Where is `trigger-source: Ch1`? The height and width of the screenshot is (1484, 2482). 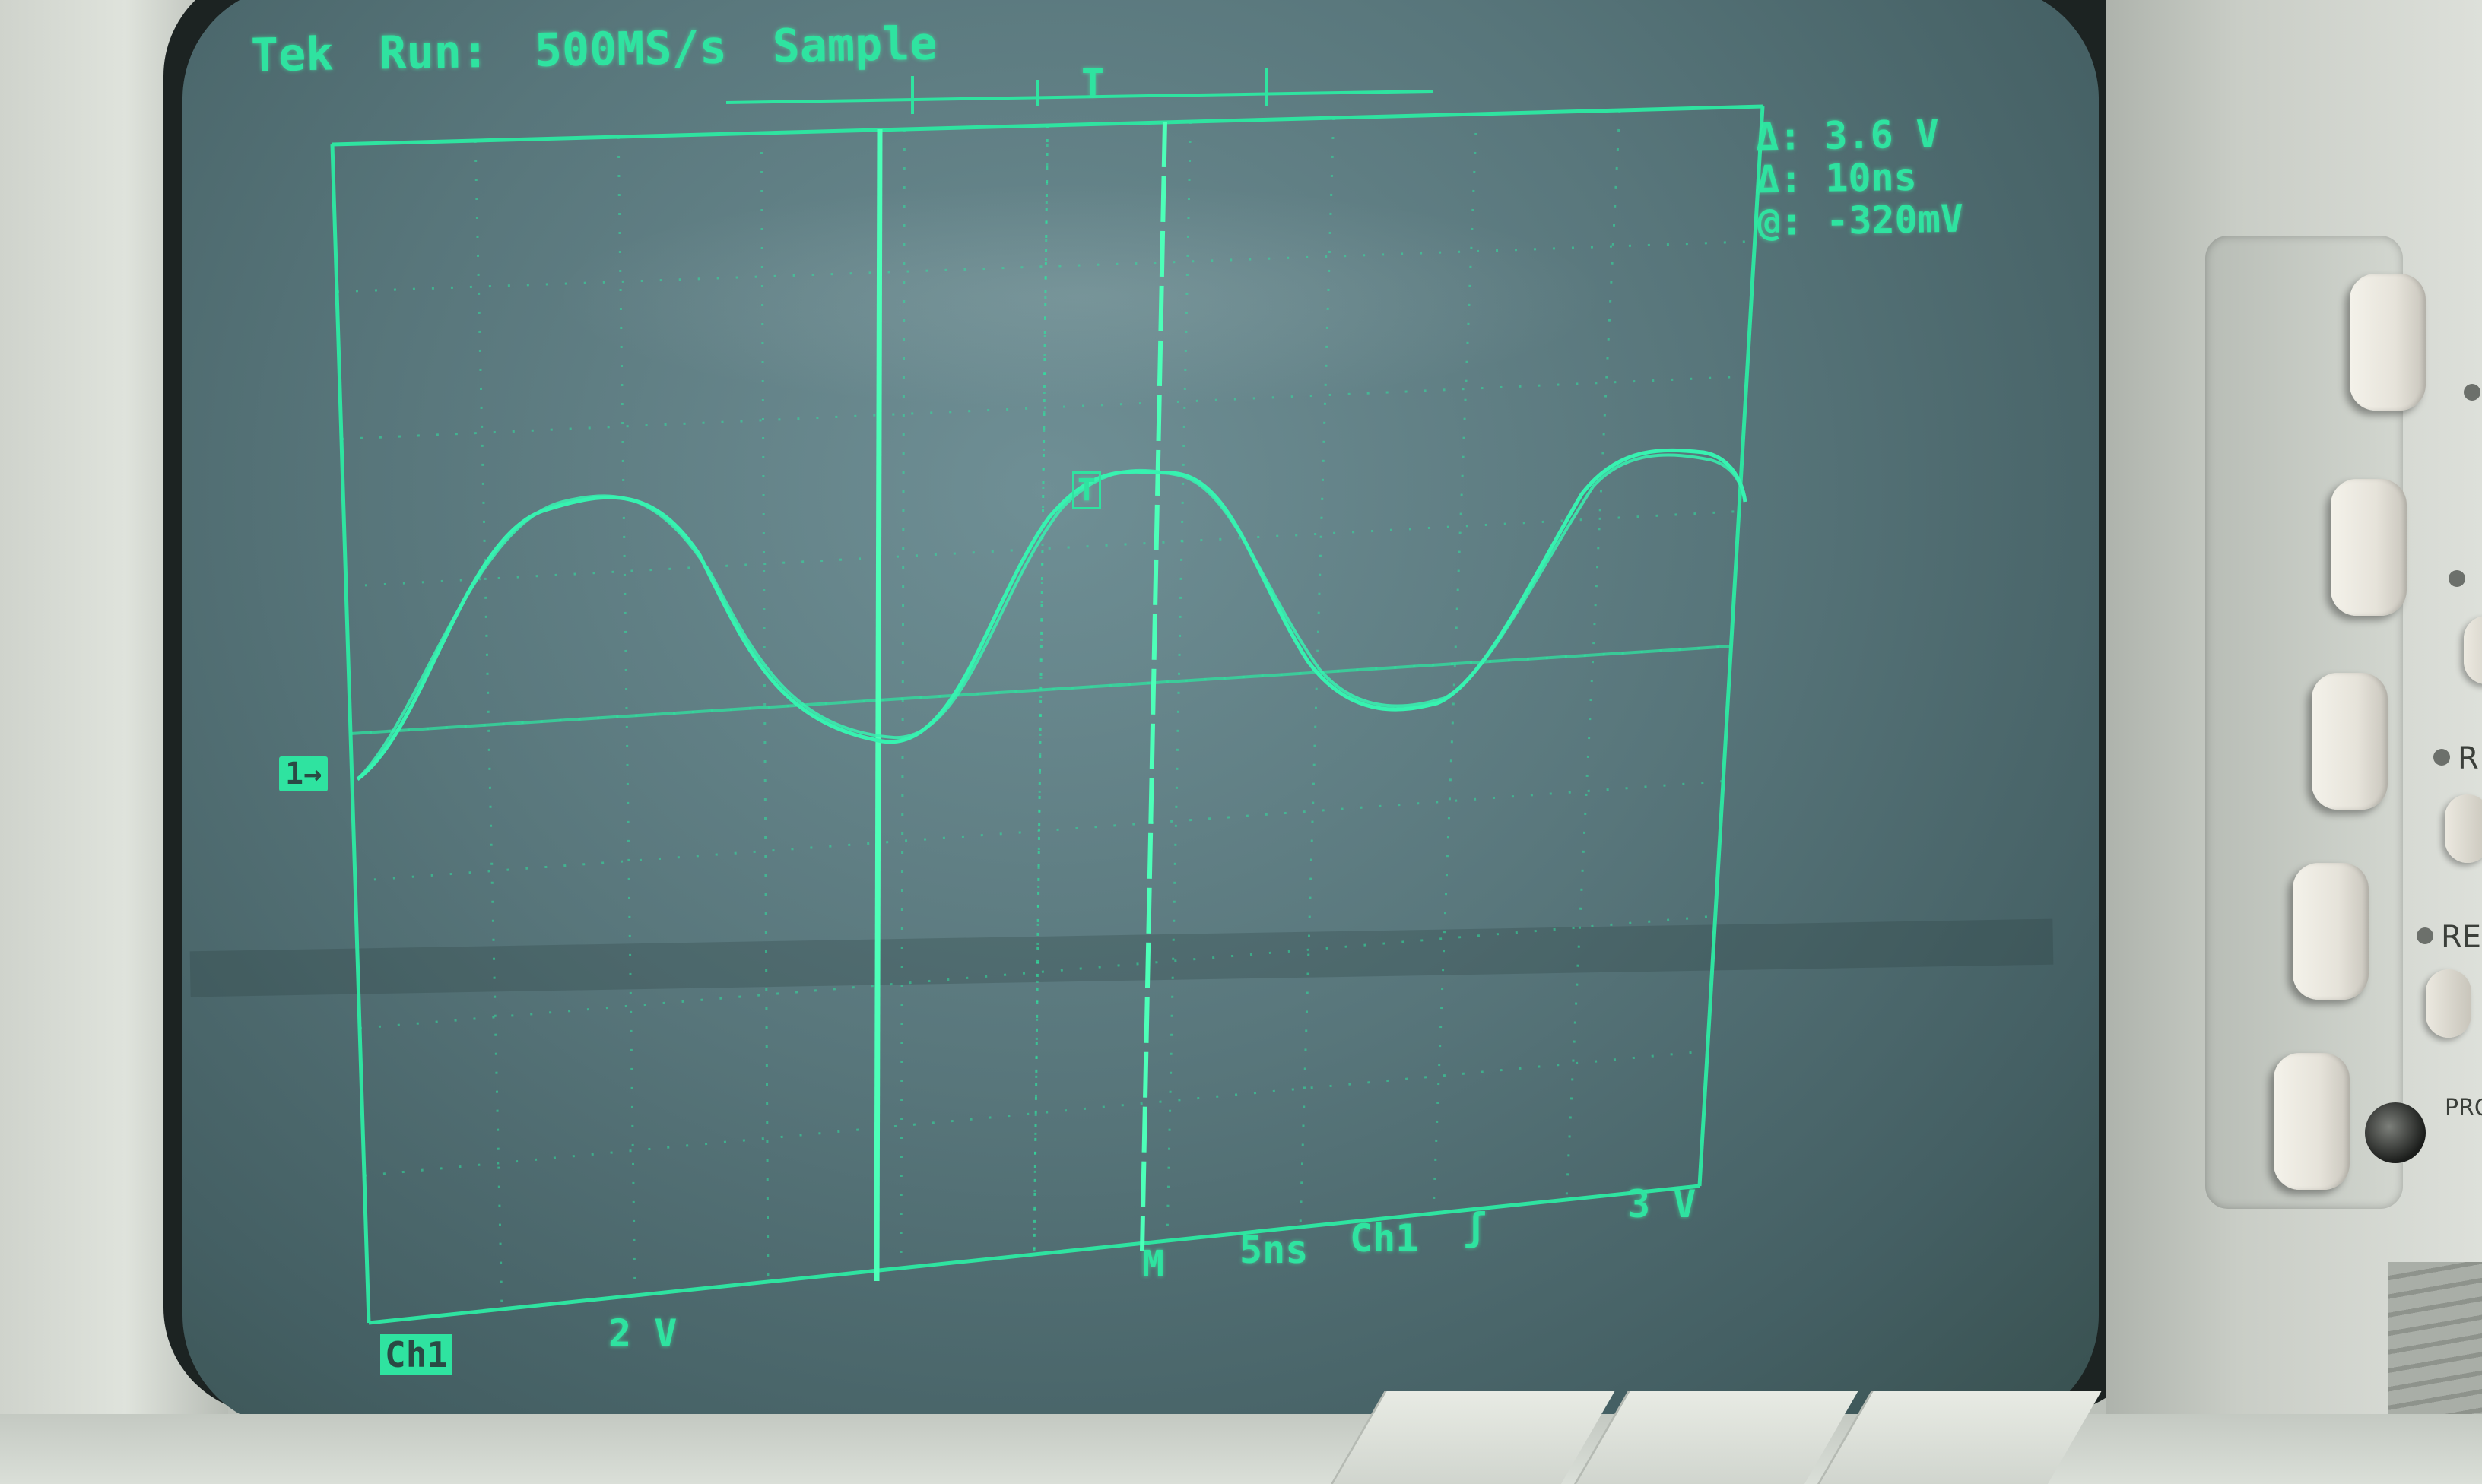
trigger-source: Ch1 is located at coordinates (1384, 1238).